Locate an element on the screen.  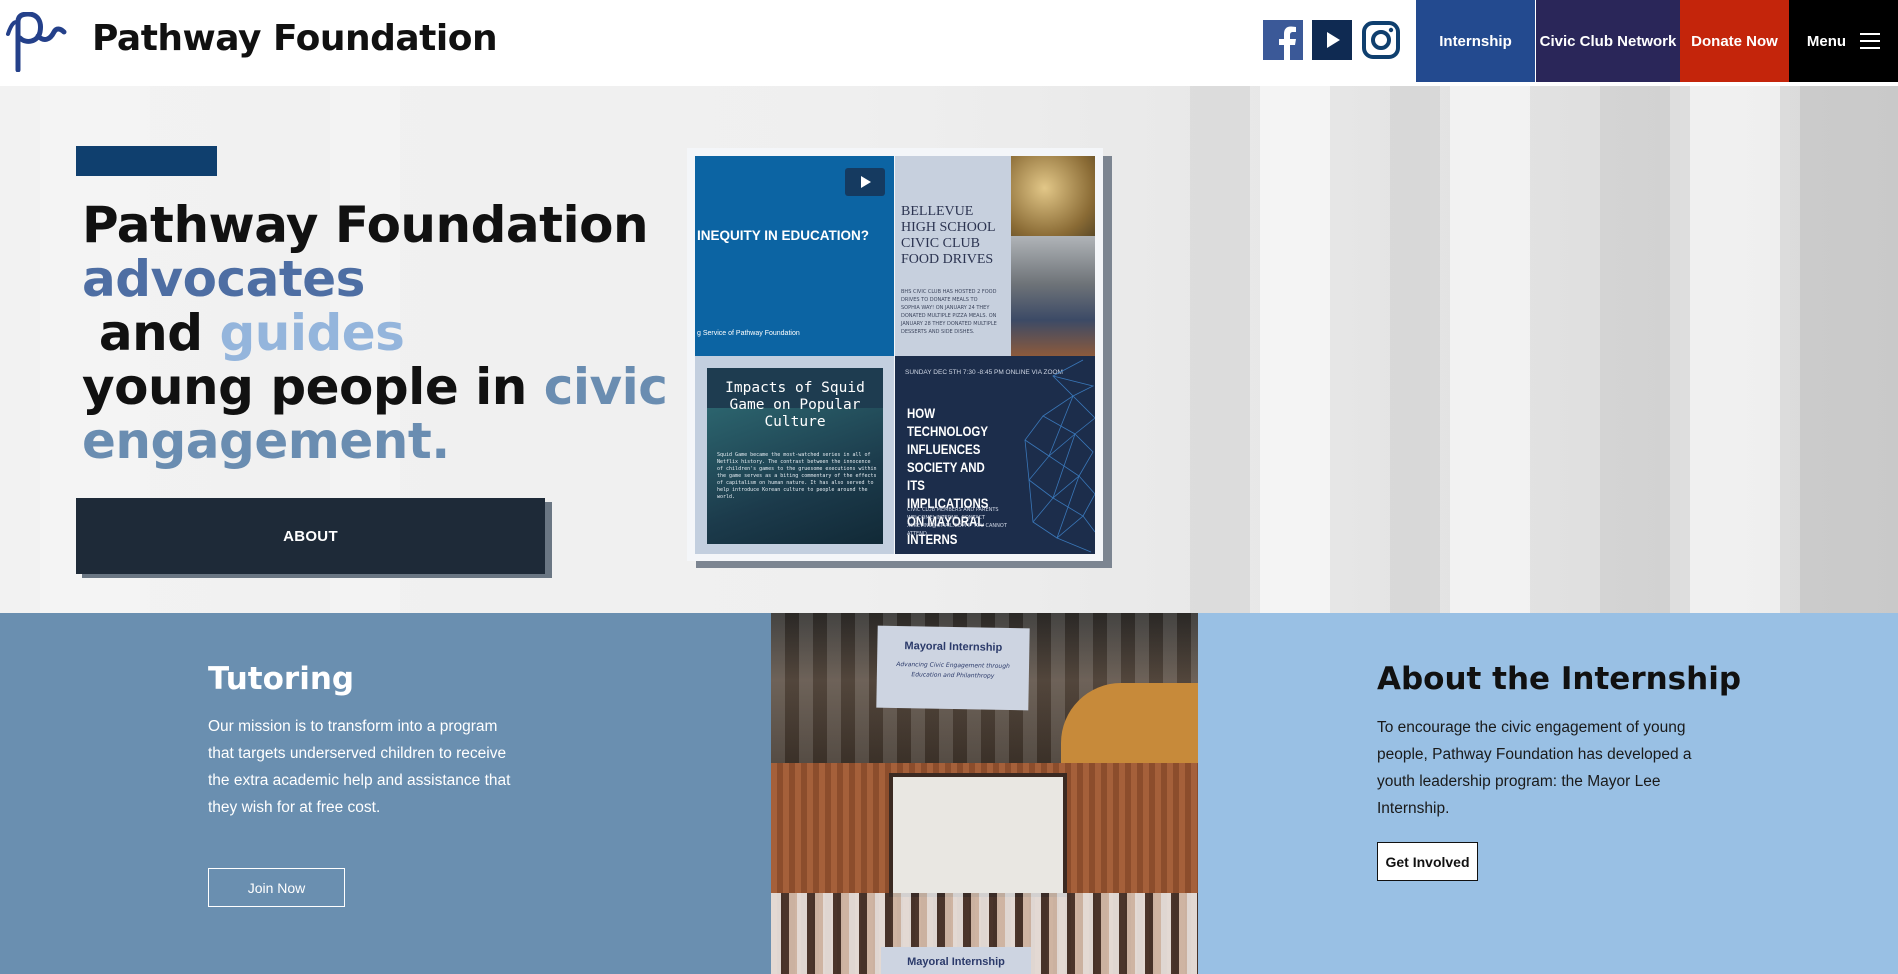
join-now-button: Join Now is located at coordinates (276, 887).